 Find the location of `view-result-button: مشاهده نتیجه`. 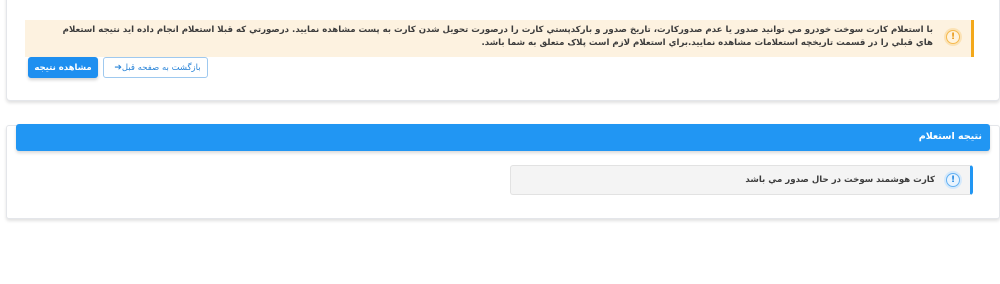

view-result-button: مشاهده نتیجه is located at coordinates (63, 67).